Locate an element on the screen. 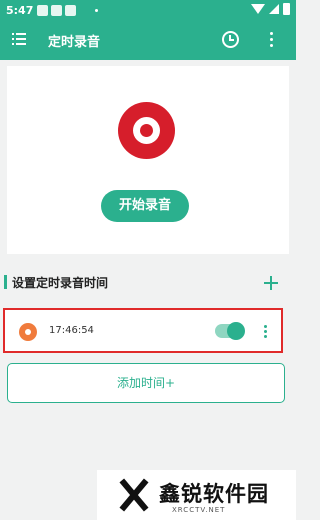  status-bar: 5:47 is located at coordinates (148, 10).